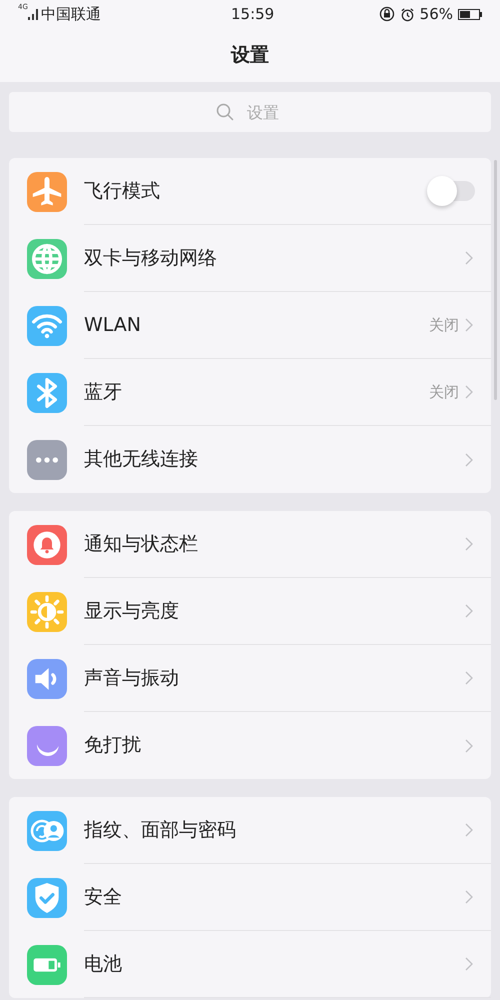 This screenshot has width=500, height=1000. What do you see at coordinates (131, 678) in the screenshot?
I see `row-label: 声音与振动` at bounding box center [131, 678].